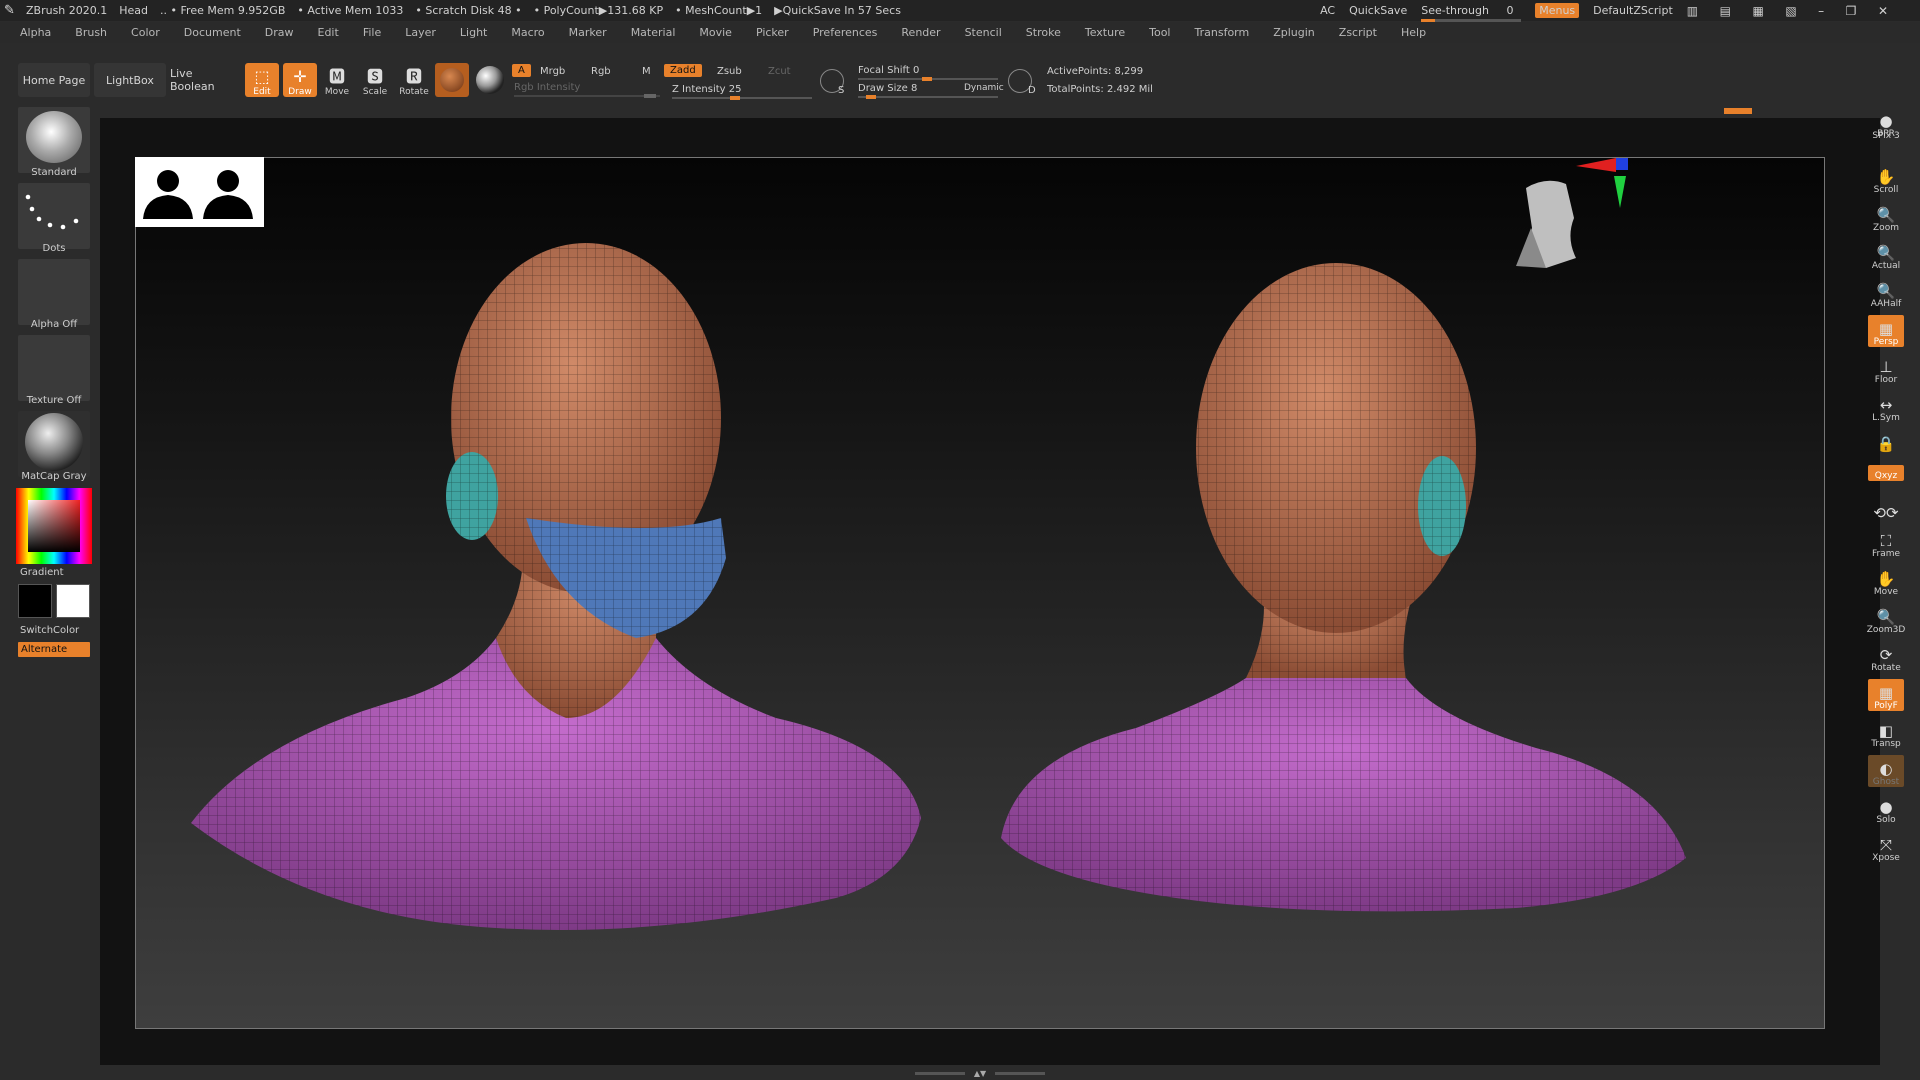  I want to click on menu-file: File, so click(372, 32).